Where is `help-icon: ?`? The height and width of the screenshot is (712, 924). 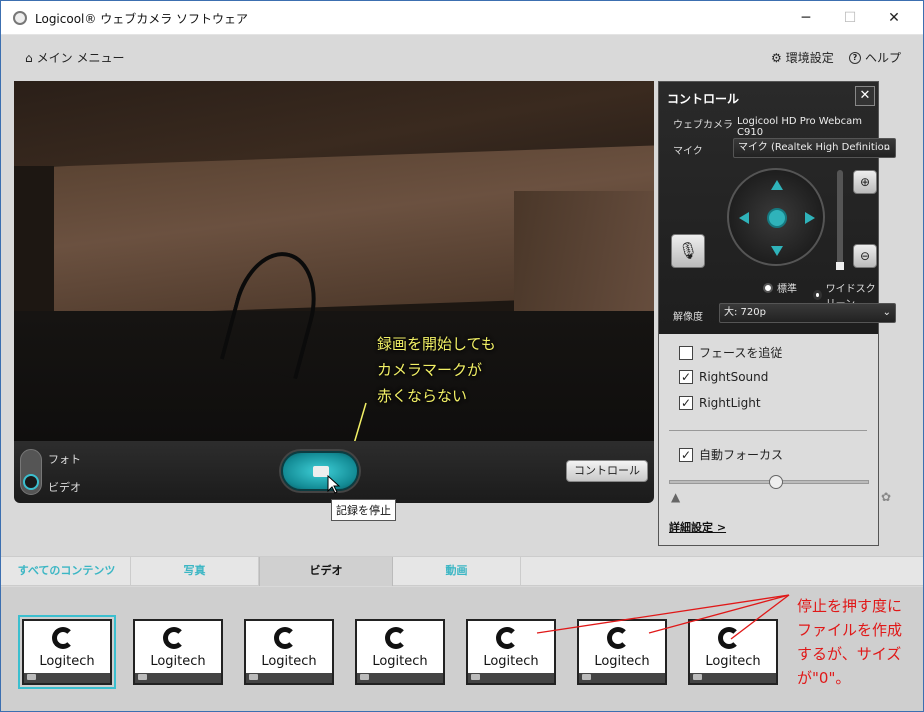
help-icon: ? is located at coordinates (855, 57).